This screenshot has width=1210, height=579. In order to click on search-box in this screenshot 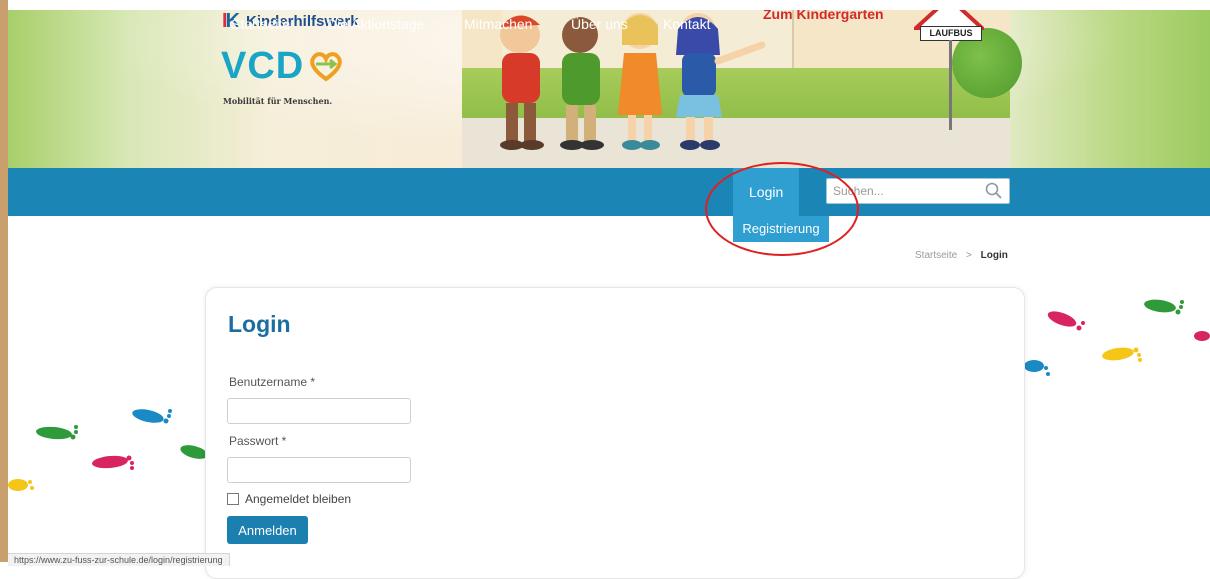, I will do `click(918, 191)`.